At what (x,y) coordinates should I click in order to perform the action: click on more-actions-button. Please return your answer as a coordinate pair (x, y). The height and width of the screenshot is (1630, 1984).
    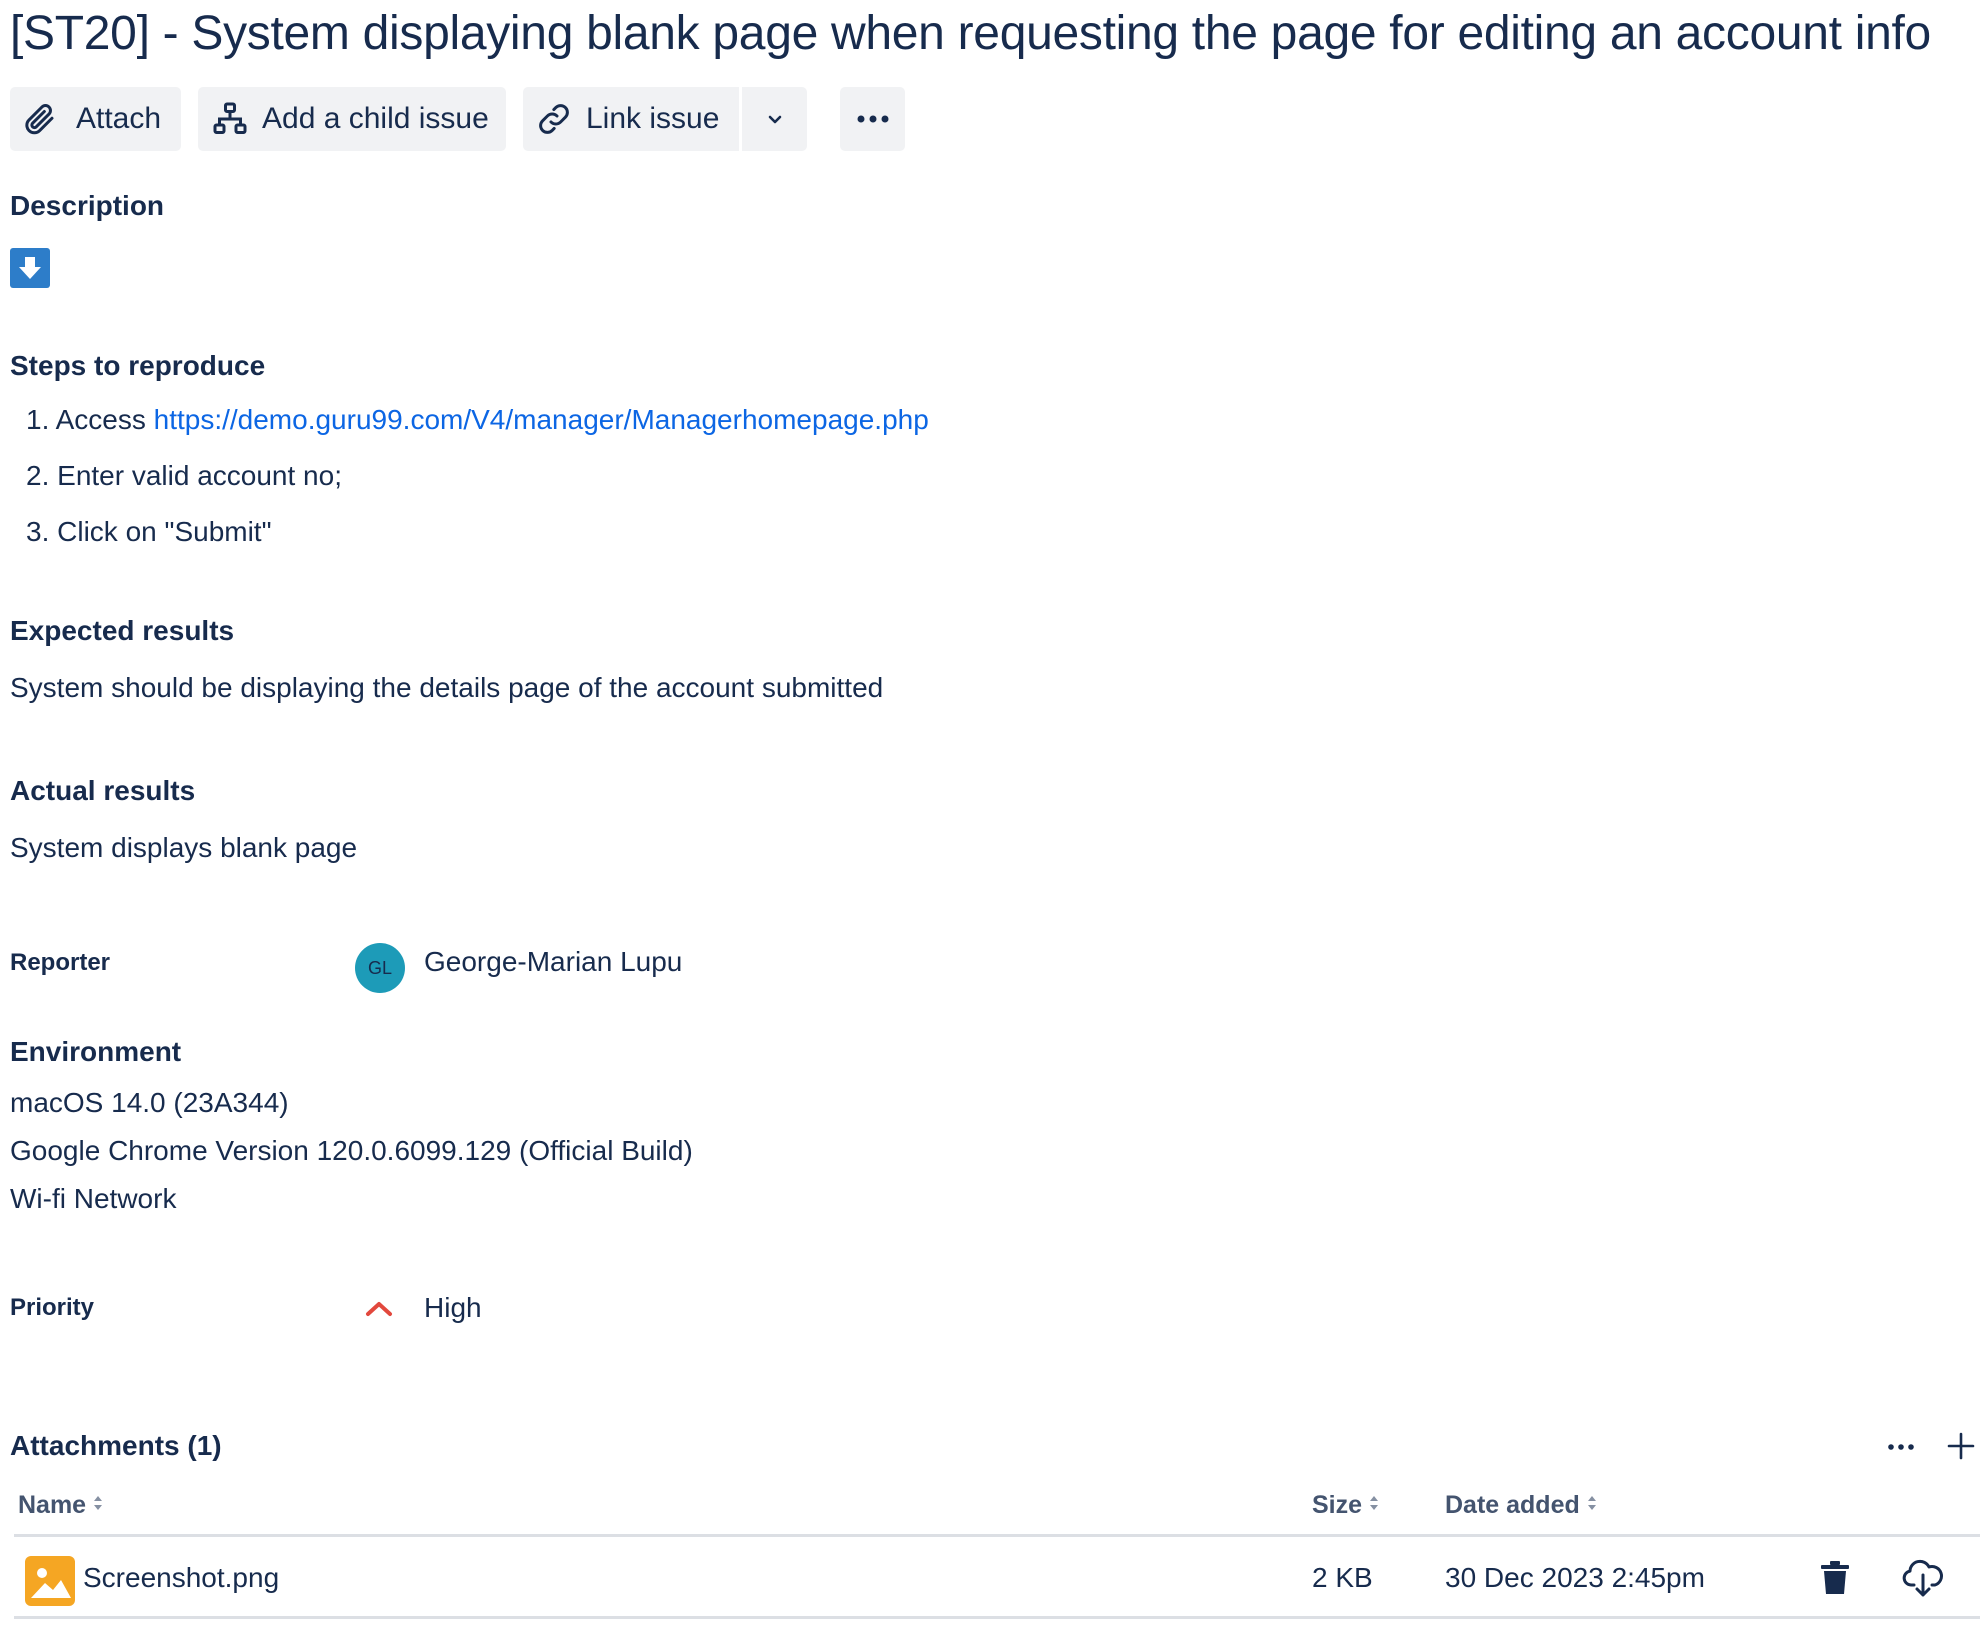
    Looking at the image, I should click on (872, 119).